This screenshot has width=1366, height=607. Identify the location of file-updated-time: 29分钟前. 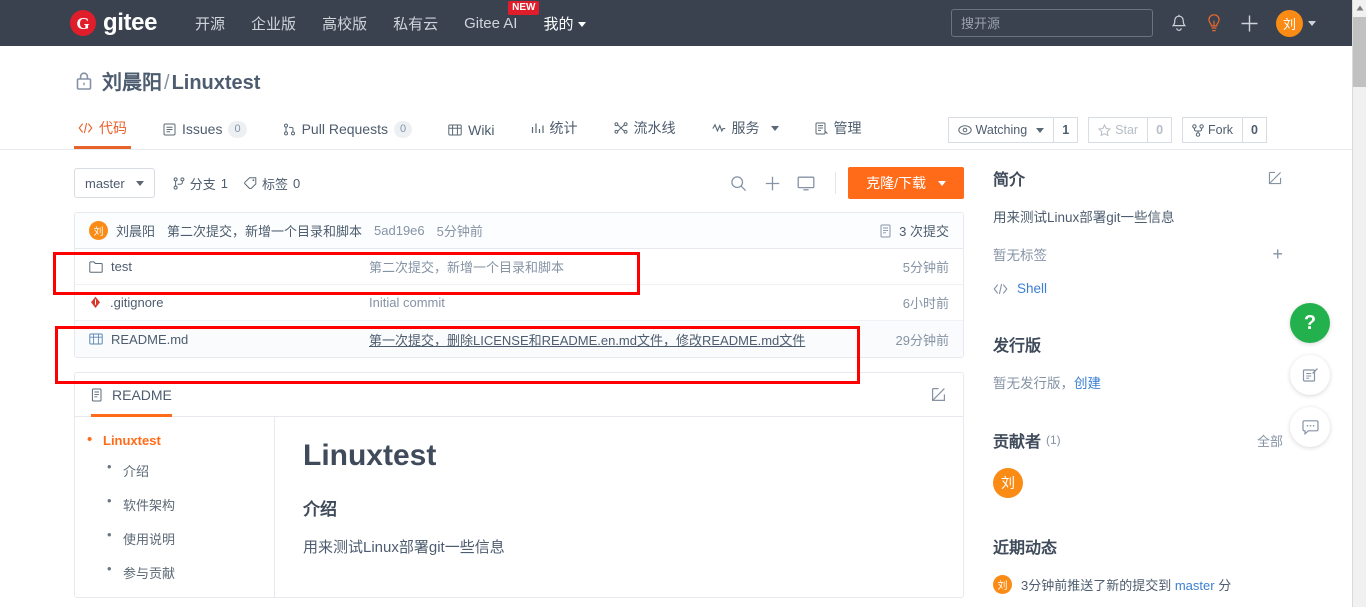
(922, 340).